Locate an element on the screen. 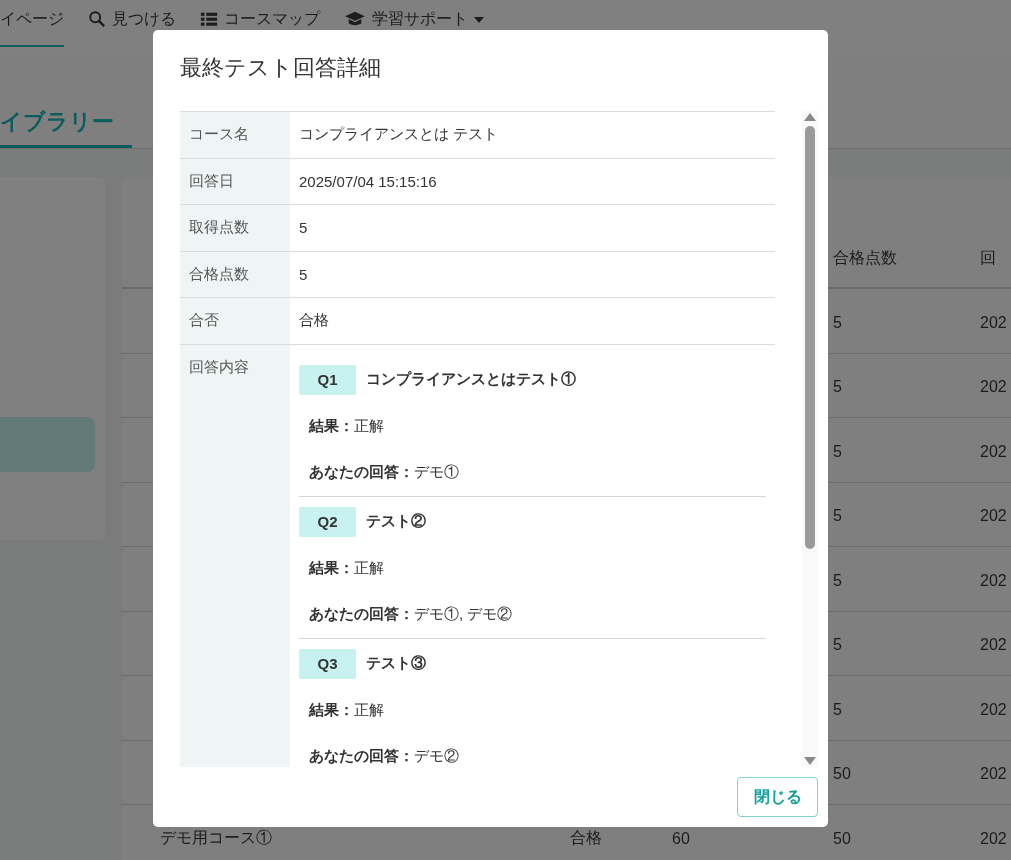  question-number: Q1 is located at coordinates (327, 379).